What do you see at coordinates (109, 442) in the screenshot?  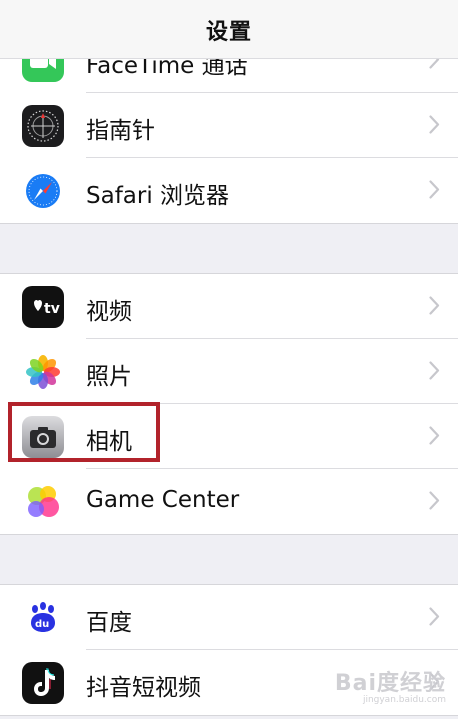 I see `settings-row-label: 相机` at bounding box center [109, 442].